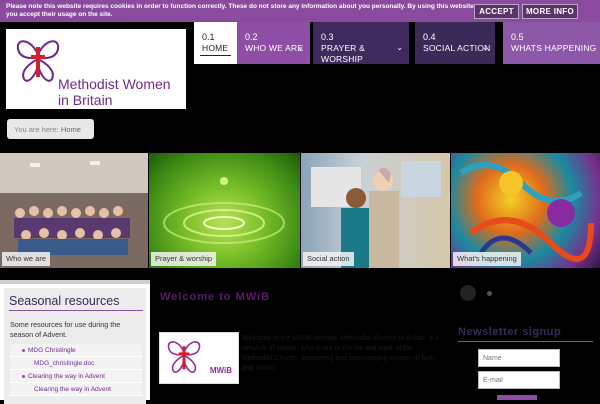  Describe the element at coordinates (26, 259) in the screenshot. I see `panel-caption: Who we are` at that location.